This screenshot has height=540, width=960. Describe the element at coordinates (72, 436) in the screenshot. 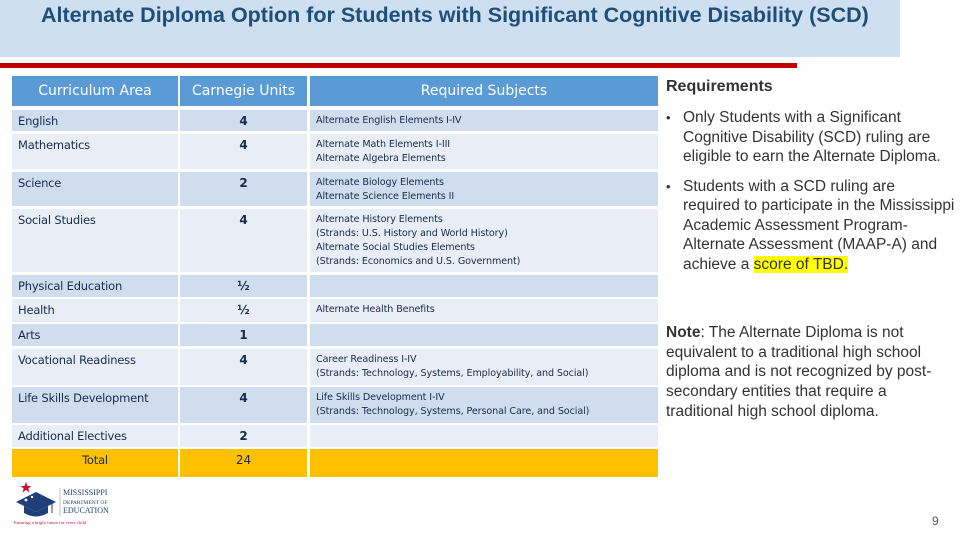

I see `curriculum-area-cell-text: Additional Electives` at that location.